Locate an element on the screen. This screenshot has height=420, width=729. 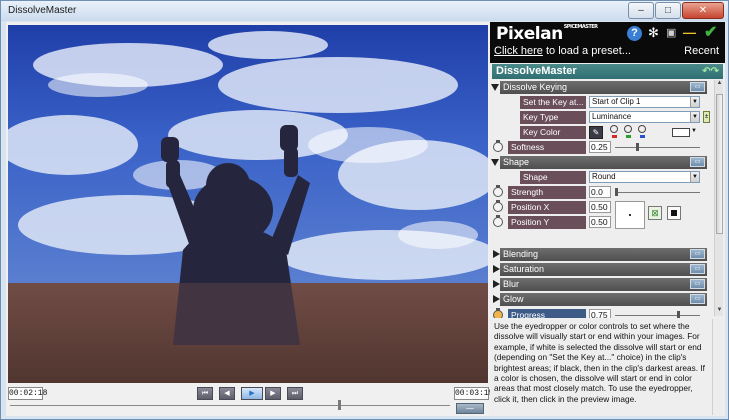
red-swatch is located at coordinates (614, 136).